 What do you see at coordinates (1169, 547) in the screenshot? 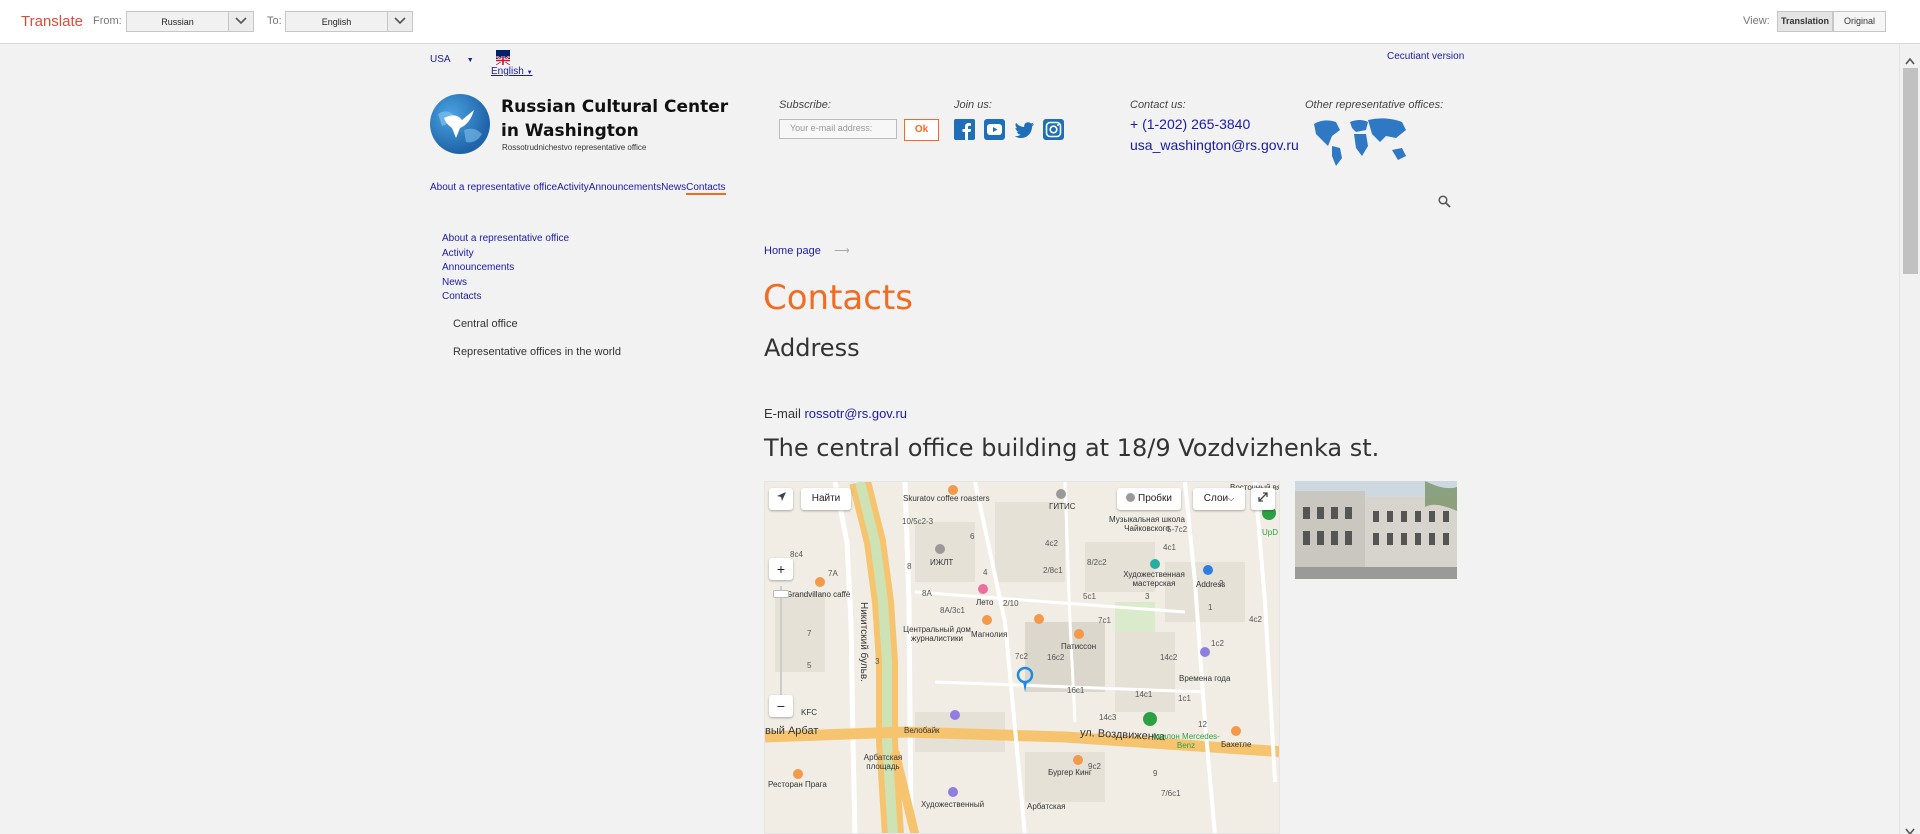
I see `map-number: 4с1` at bounding box center [1169, 547].